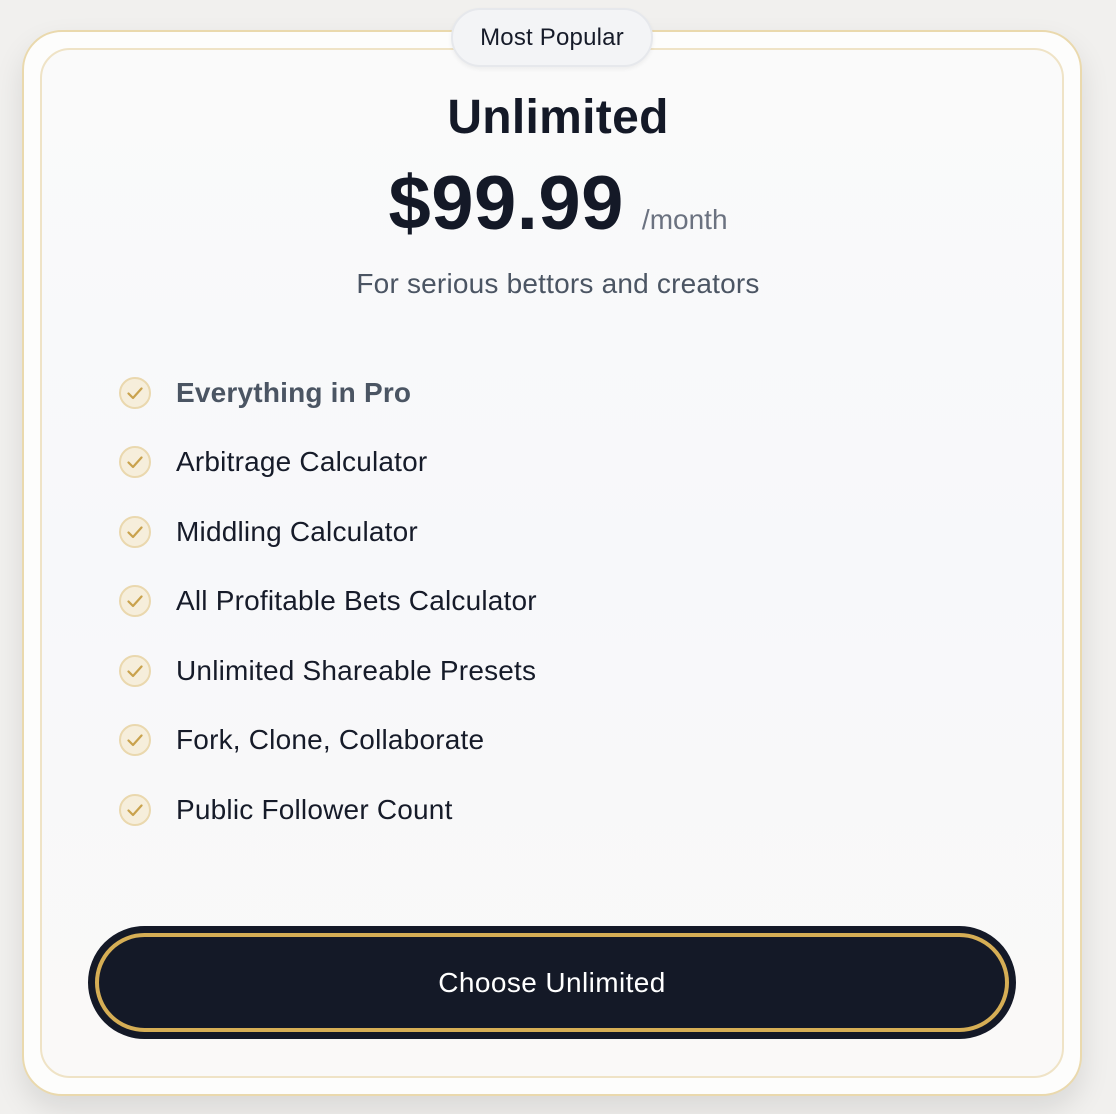 Image resolution: width=1116 pixels, height=1114 pixels. I want to click on feature-label: Everything in Pro, so click(294, 392).